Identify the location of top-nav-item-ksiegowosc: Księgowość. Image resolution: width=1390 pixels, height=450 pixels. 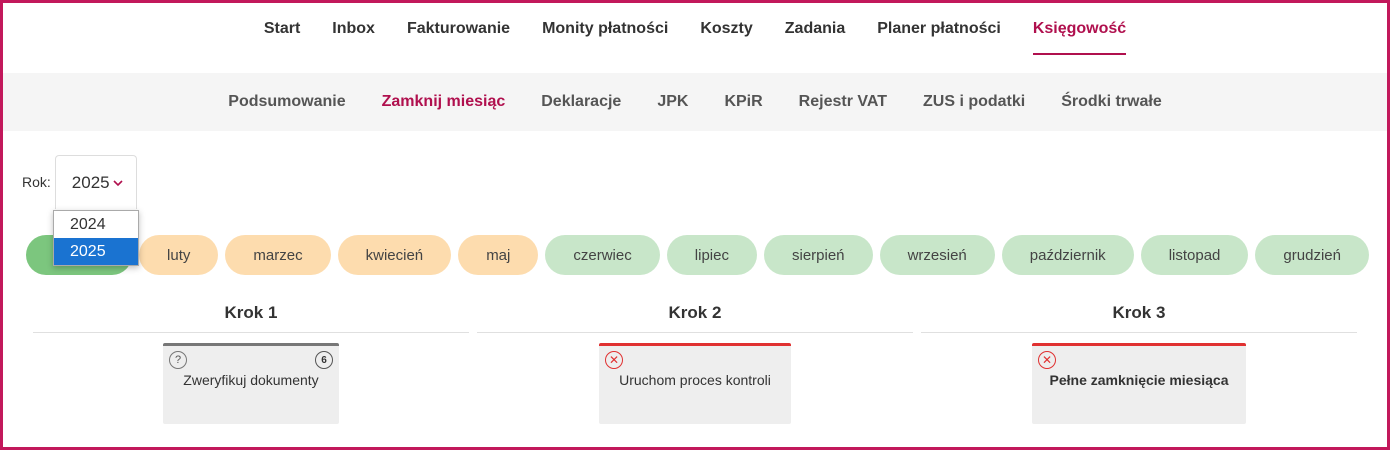
(1079, 29).